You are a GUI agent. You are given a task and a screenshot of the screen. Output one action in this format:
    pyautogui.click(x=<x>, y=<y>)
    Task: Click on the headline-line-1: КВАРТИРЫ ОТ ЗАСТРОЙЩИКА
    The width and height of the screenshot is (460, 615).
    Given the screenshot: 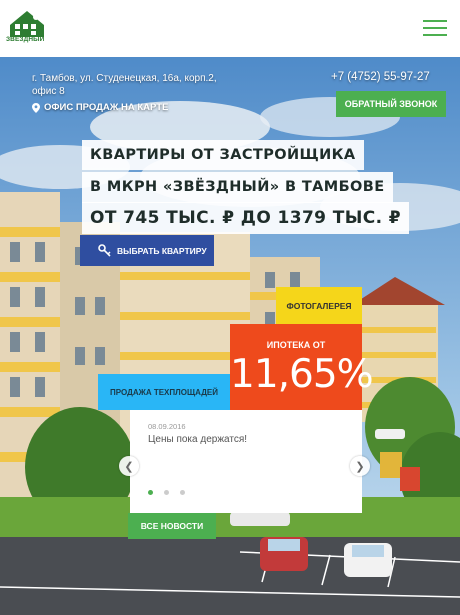 What is the action you would take?
    pyautogui.click(x=223, y=155)
    